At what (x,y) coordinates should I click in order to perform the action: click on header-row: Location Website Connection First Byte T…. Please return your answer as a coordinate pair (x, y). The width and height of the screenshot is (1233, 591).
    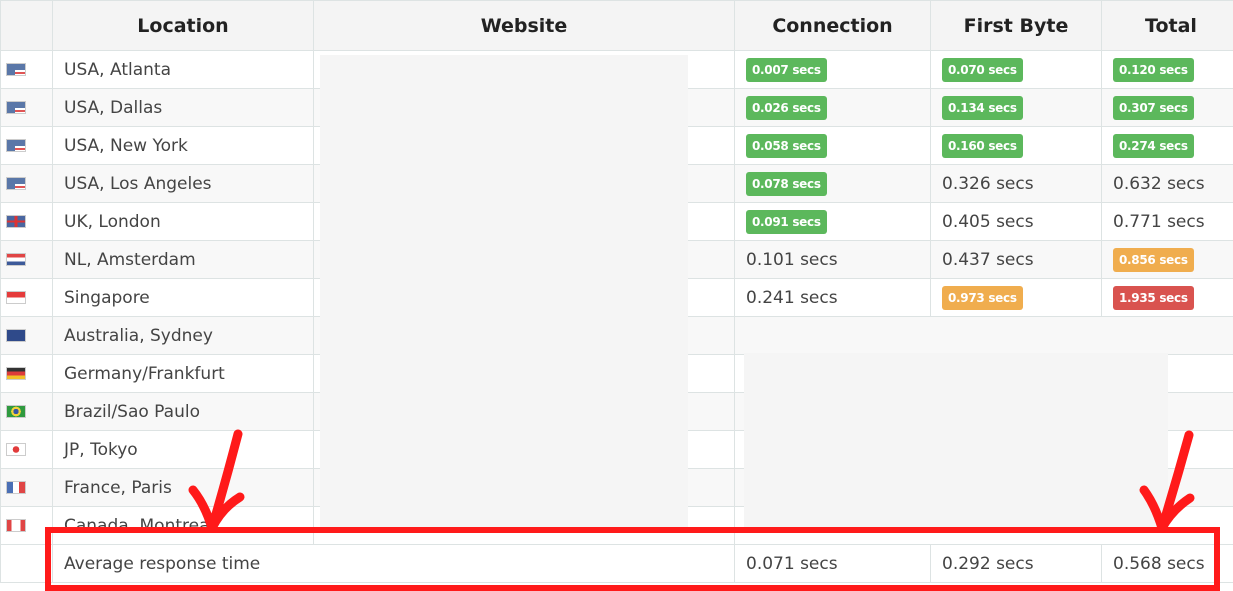
    Looking at the image, I should click on (616, 25).